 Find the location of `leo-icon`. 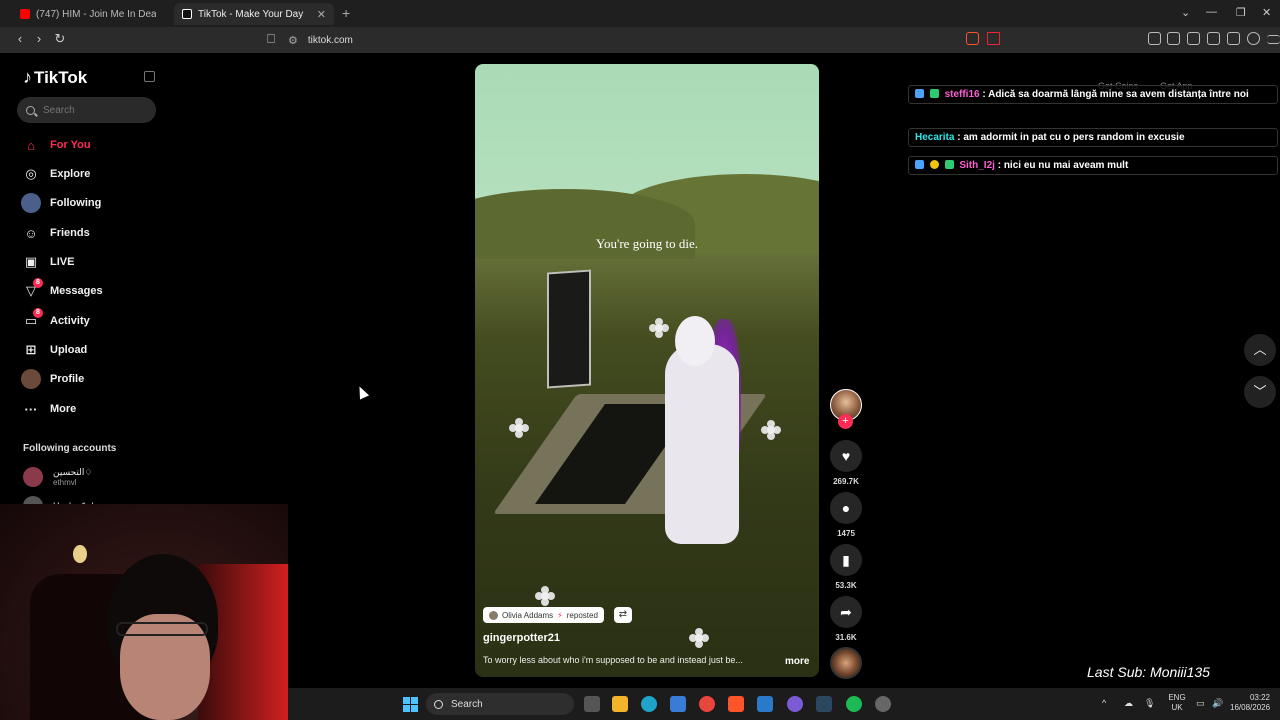

leo-icon is located at coordinates (1233, 38).